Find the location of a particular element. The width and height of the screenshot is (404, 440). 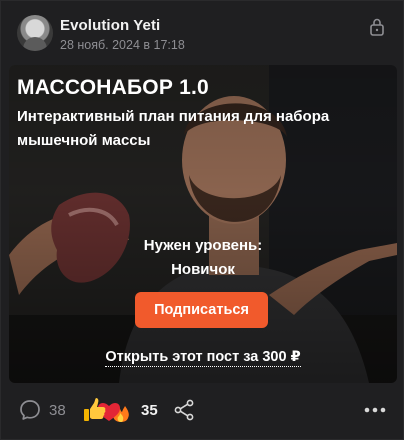

more-options-icon is located at coordinates (375, 410).